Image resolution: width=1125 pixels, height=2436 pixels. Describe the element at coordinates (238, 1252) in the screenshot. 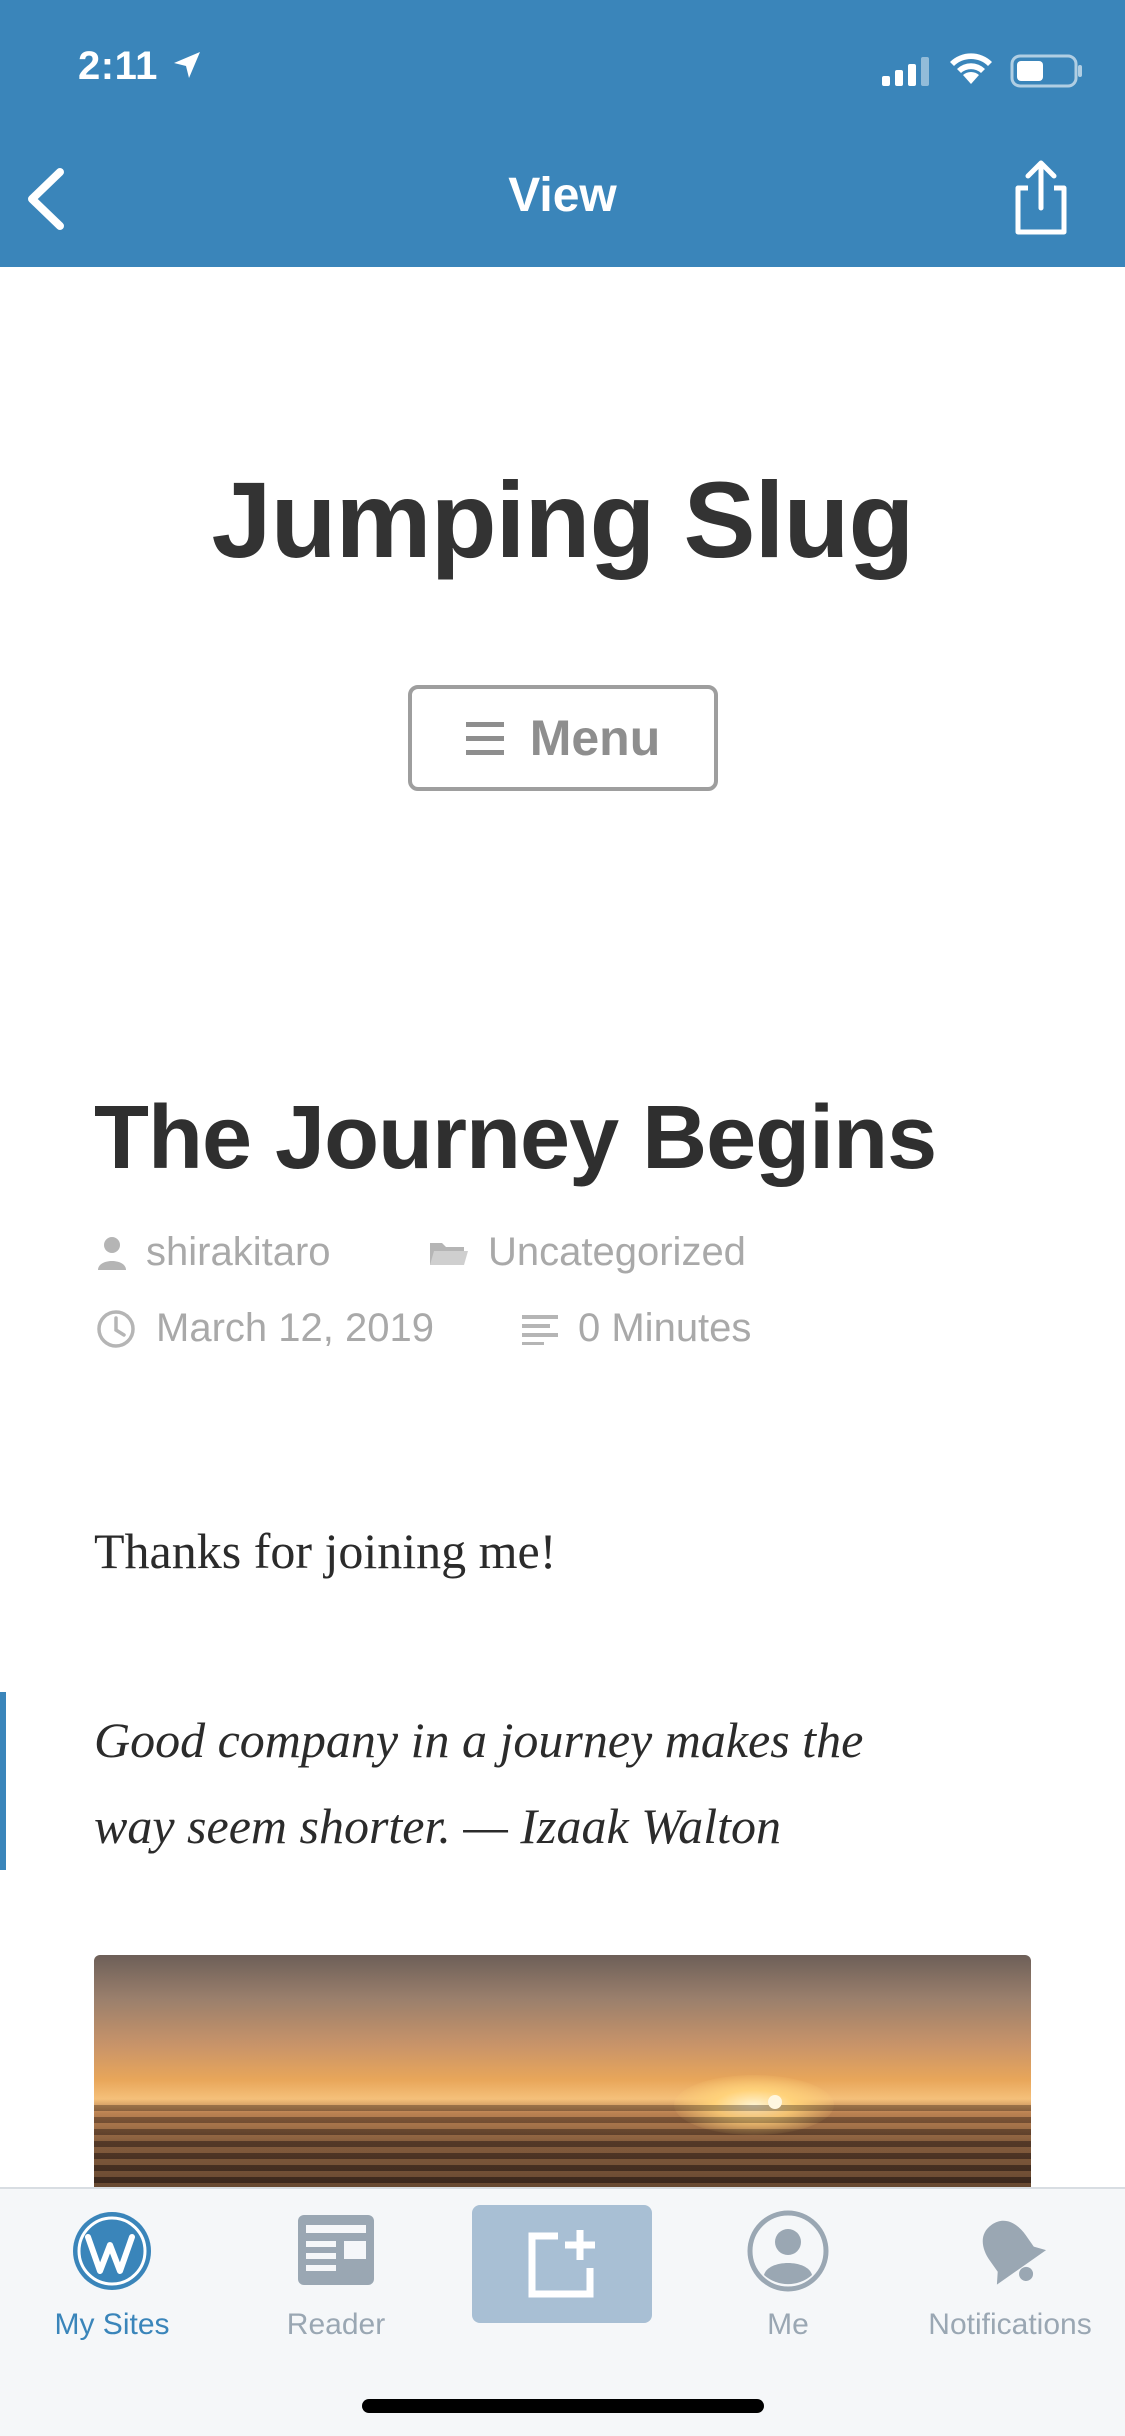

I see `post-author-name: shirakitaro` at that location.